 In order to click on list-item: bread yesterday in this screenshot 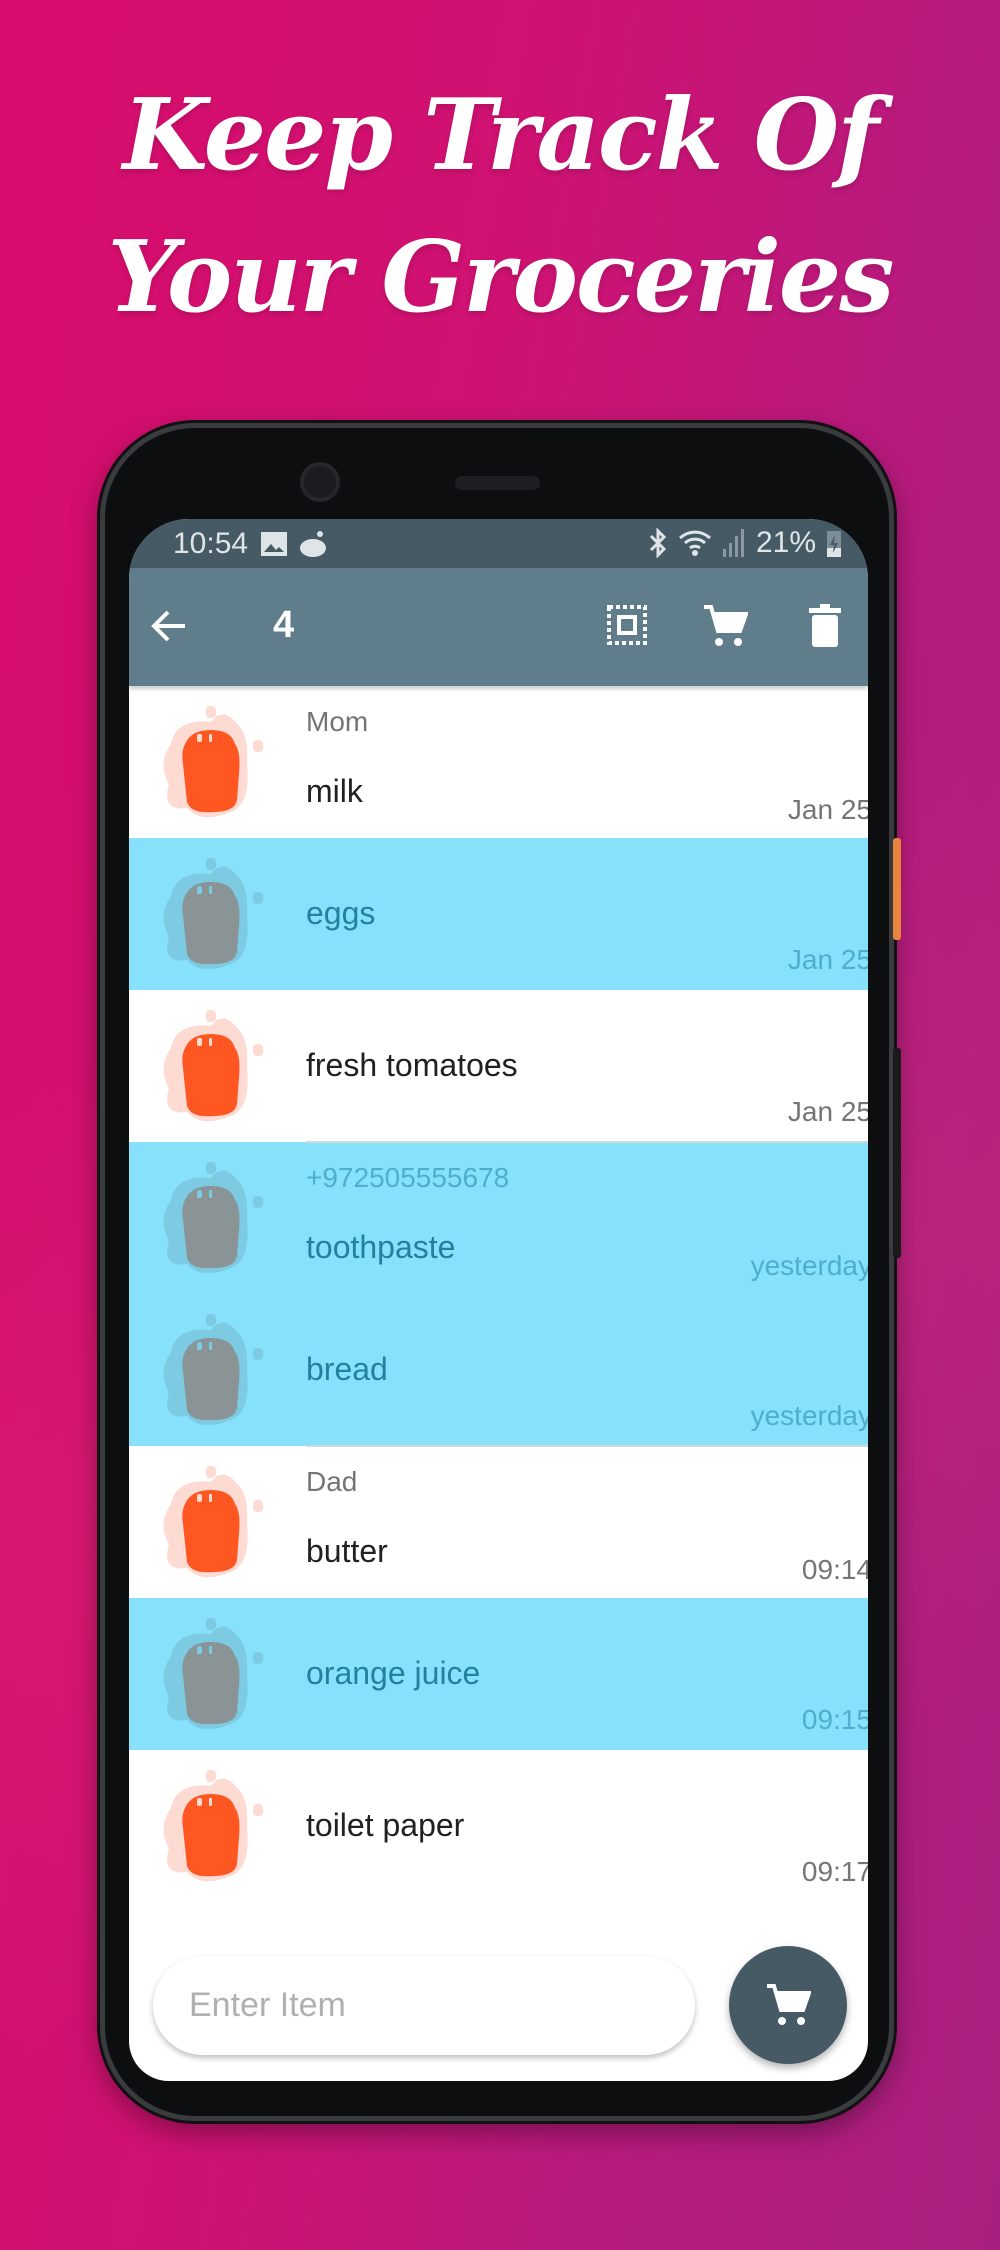, I will do `click(498, 1370)`.